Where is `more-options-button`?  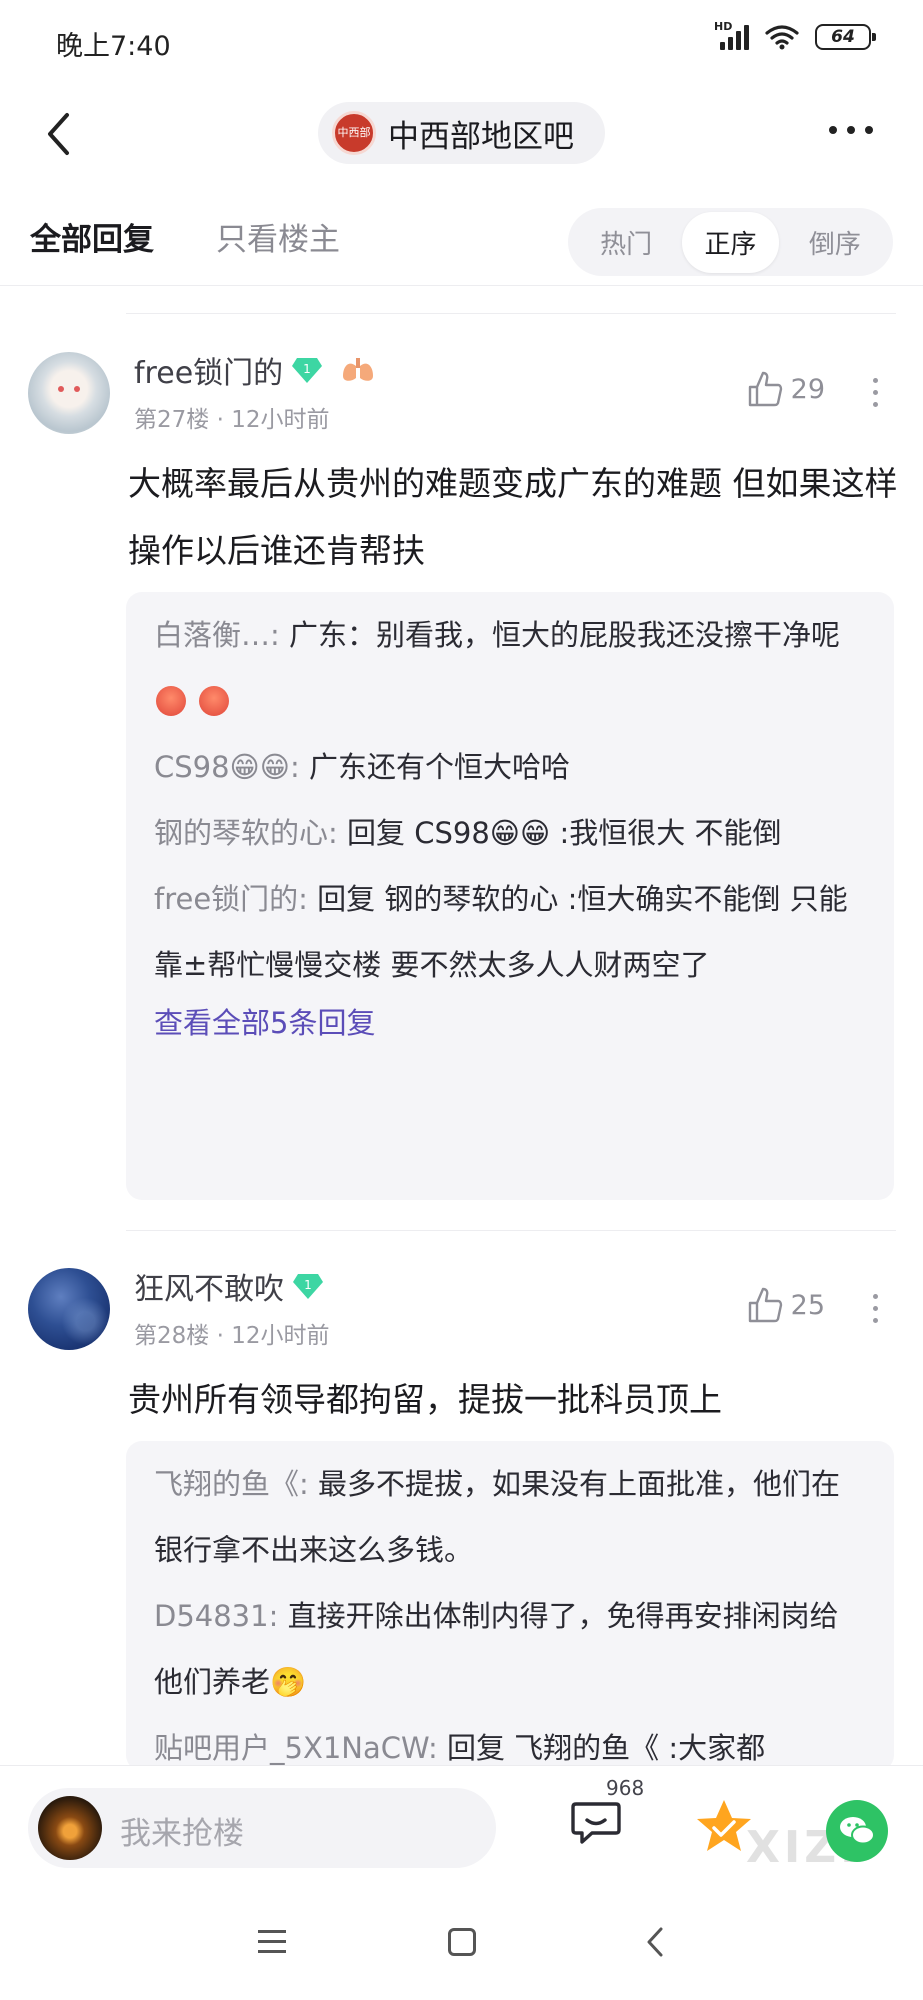
more-options-button is located at coordinates (851, 130).